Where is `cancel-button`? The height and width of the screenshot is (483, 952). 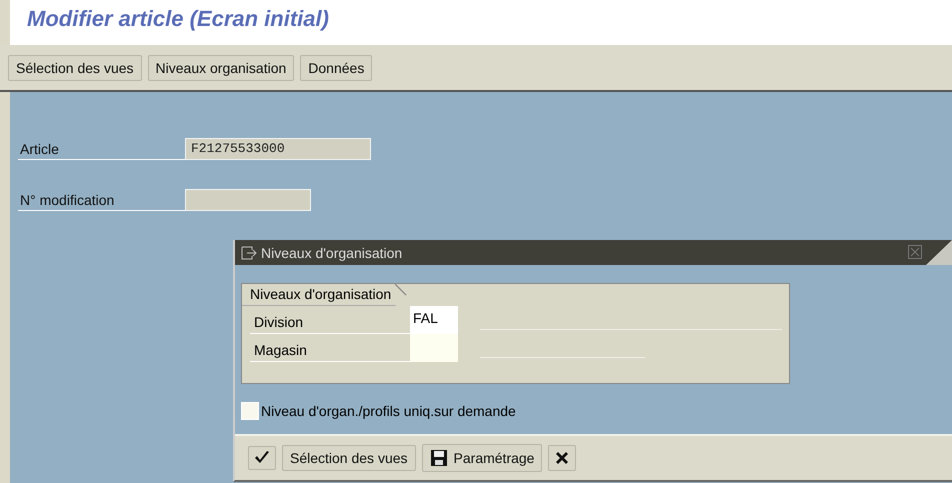
cancel-button is located at coordinates (562, 458).